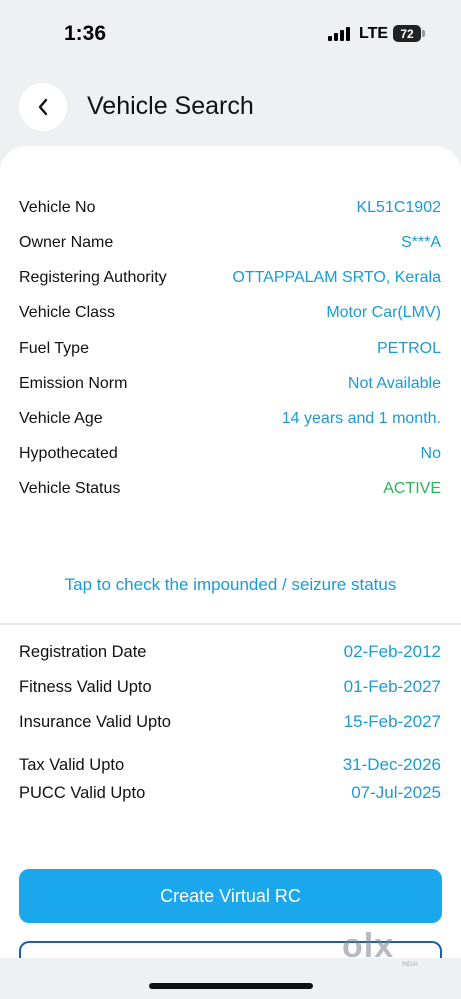 The height and width of the screenshot is (999, 461). I want to click on validity-label: PUCC Valid Upto, so click(82, 792).